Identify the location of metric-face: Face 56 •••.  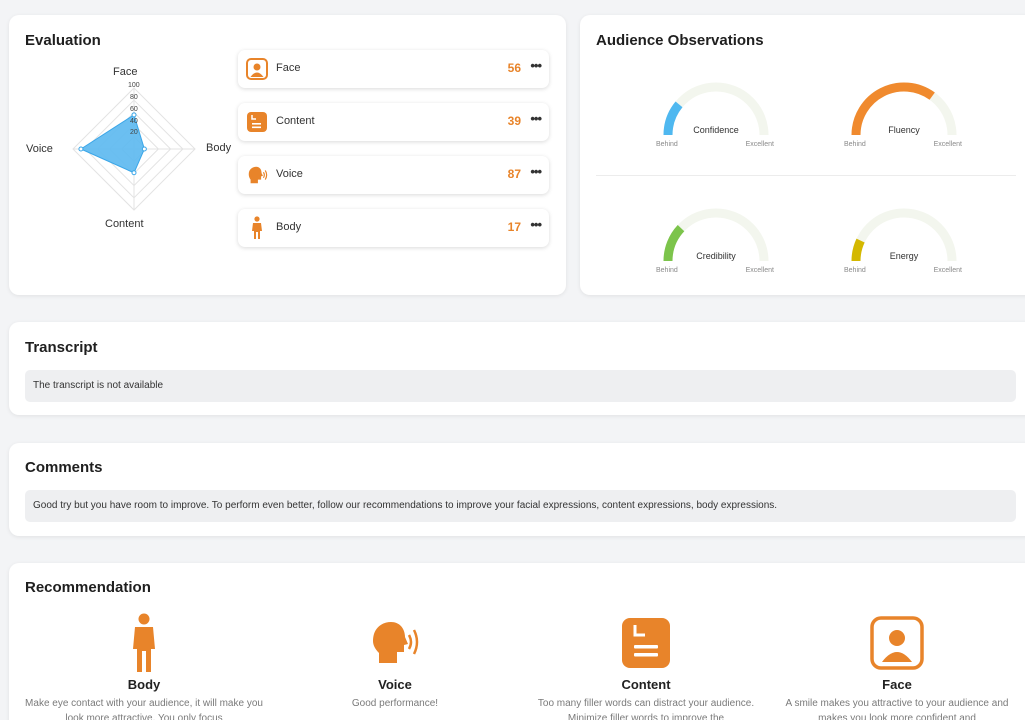
(393, 69).